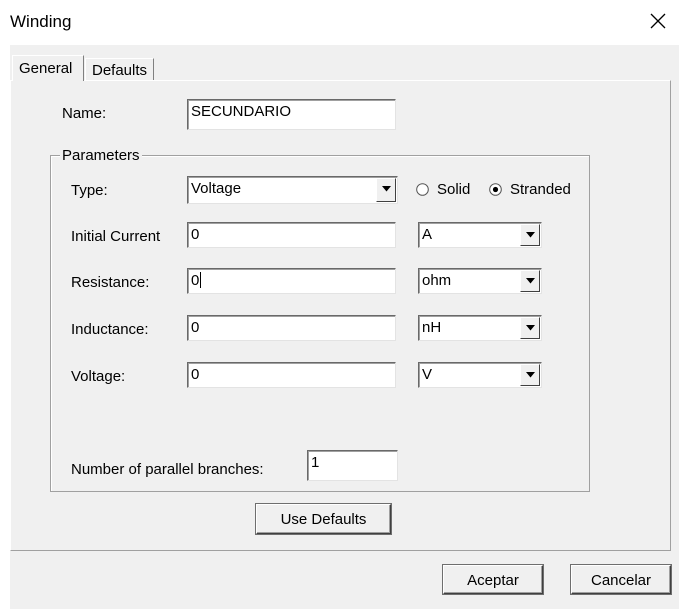  I want to click on inductance-label: Inductance:, so click(110, 329).